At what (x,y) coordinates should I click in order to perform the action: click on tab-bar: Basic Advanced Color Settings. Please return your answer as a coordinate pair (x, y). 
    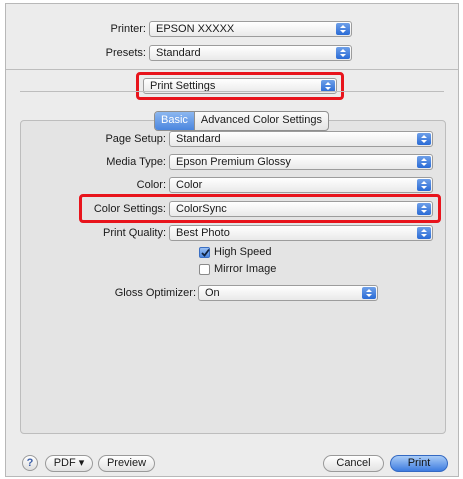
    Looking at the image, I should click on (241, 121).